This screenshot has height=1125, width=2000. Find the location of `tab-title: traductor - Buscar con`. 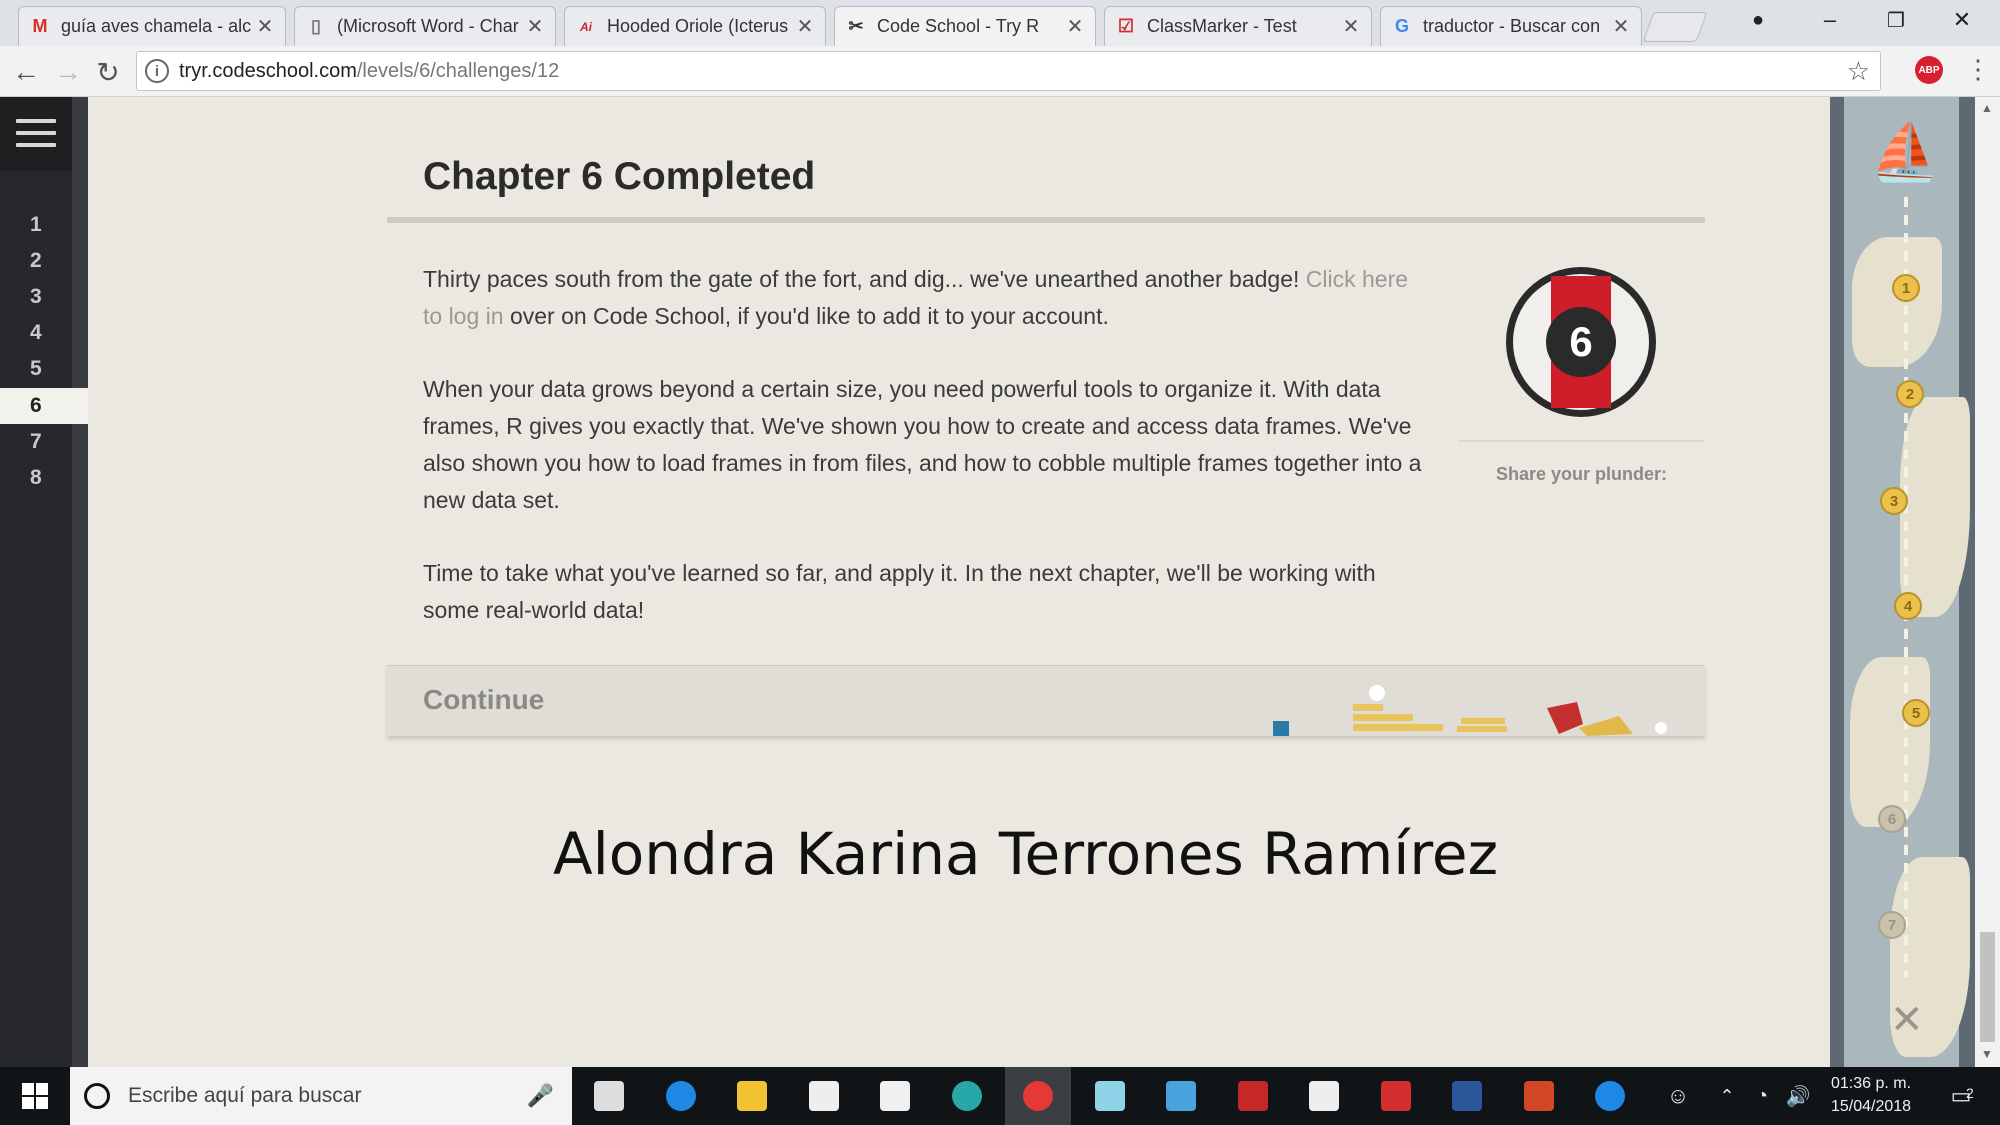

tab-title: traductor - Buscar con is located at coordinates (1512, 26).